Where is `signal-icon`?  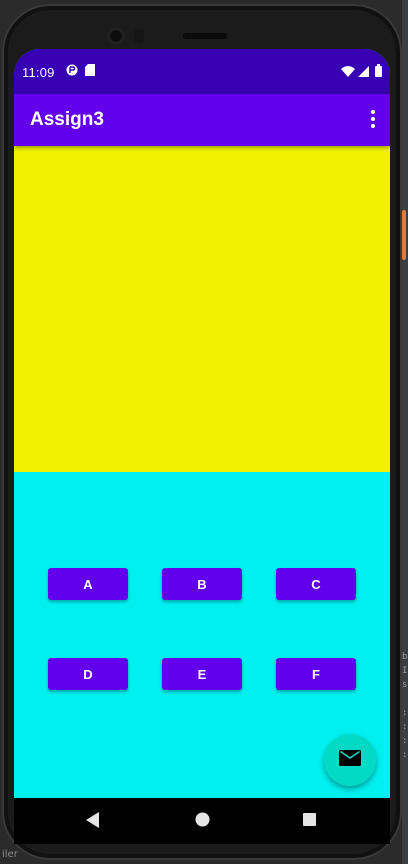 signal-icon is located at coordinates (363, 72).